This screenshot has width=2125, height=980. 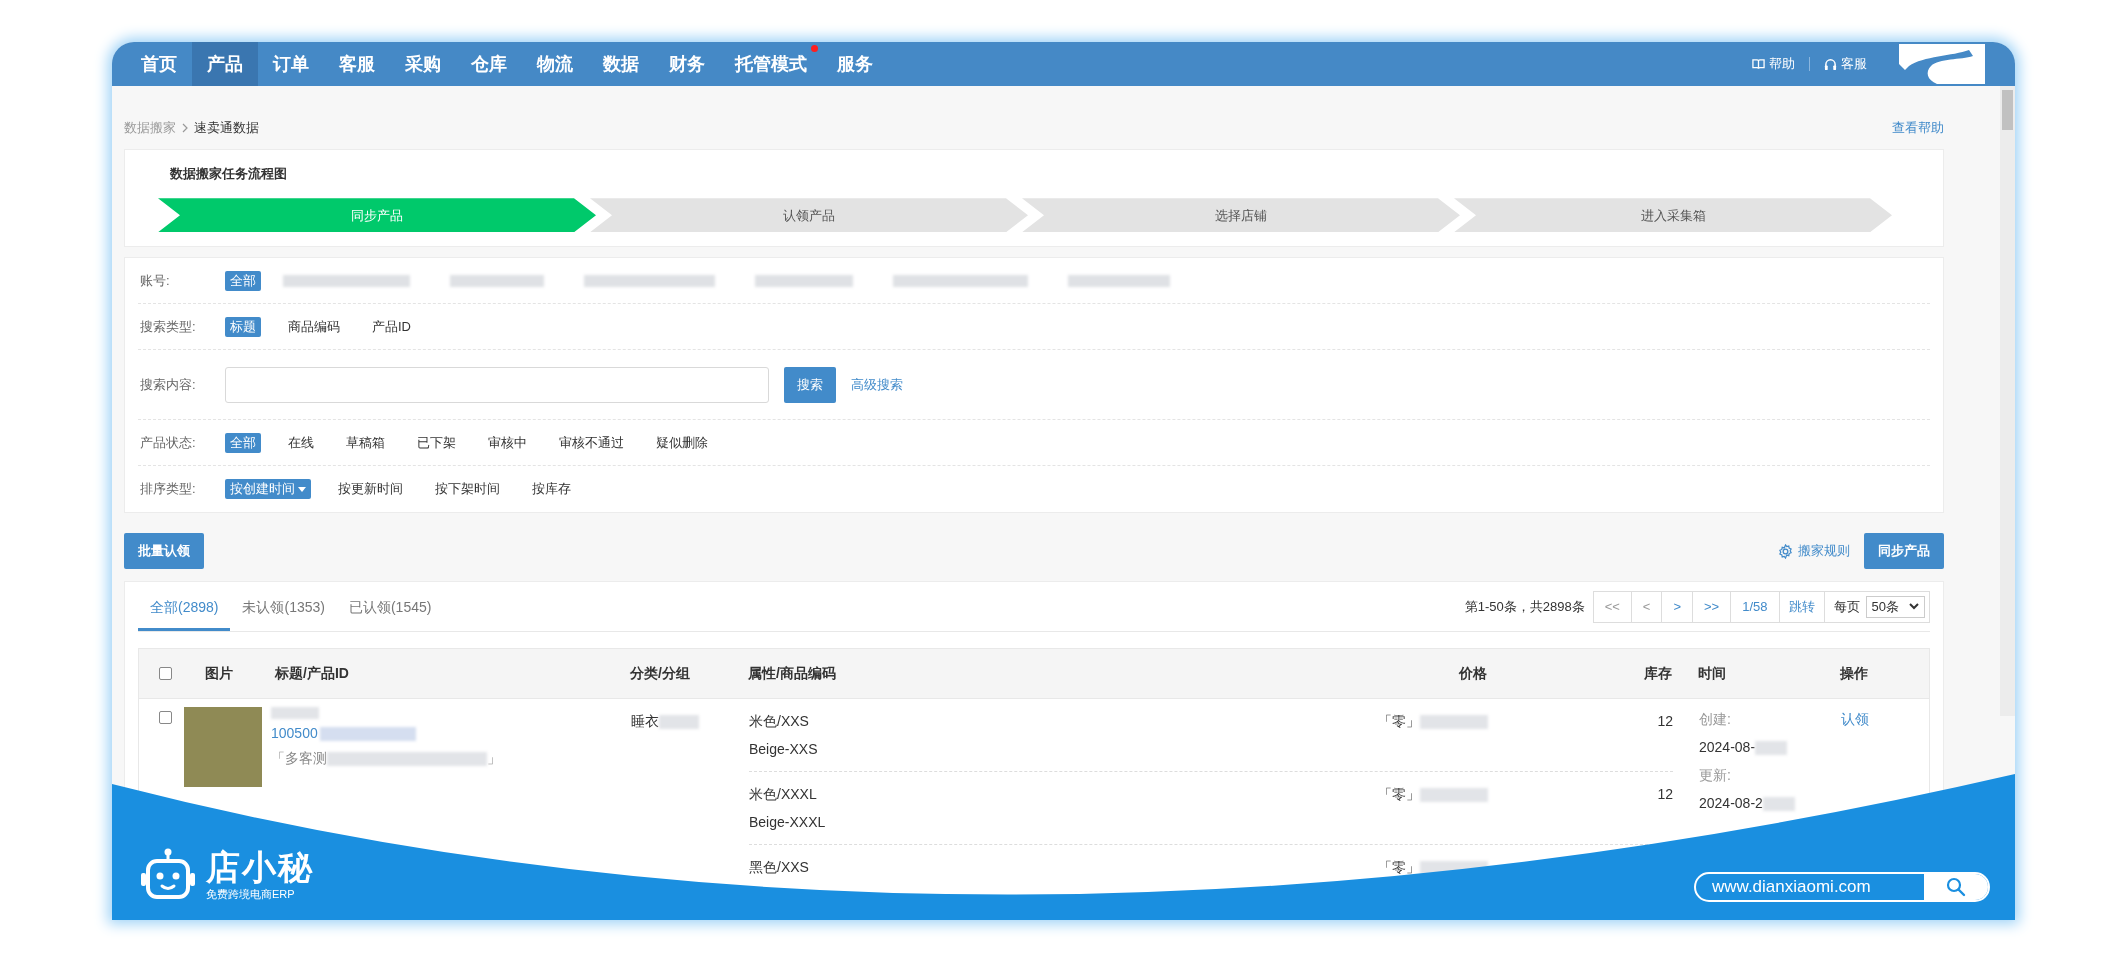 I want to click on nav-tab: 首页, so click(x=159, y=64).